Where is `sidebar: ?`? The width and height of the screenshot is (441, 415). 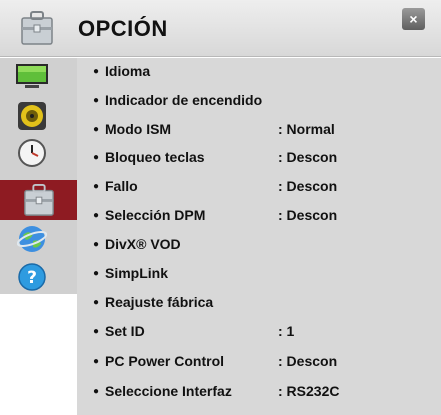
sidebar: ? is located at coordinates (38, 176).